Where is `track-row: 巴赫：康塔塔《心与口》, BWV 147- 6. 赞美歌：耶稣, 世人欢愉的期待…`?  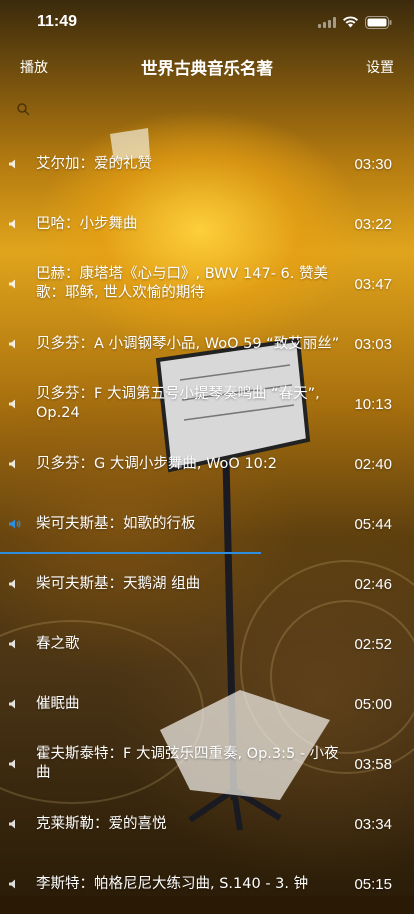 track-row: 巴赫：康塔塔《心与口》, BWV 147- 6. 赞美歌：耶稣, 世人欢愉的期待… is located at coordinates (207, 284).